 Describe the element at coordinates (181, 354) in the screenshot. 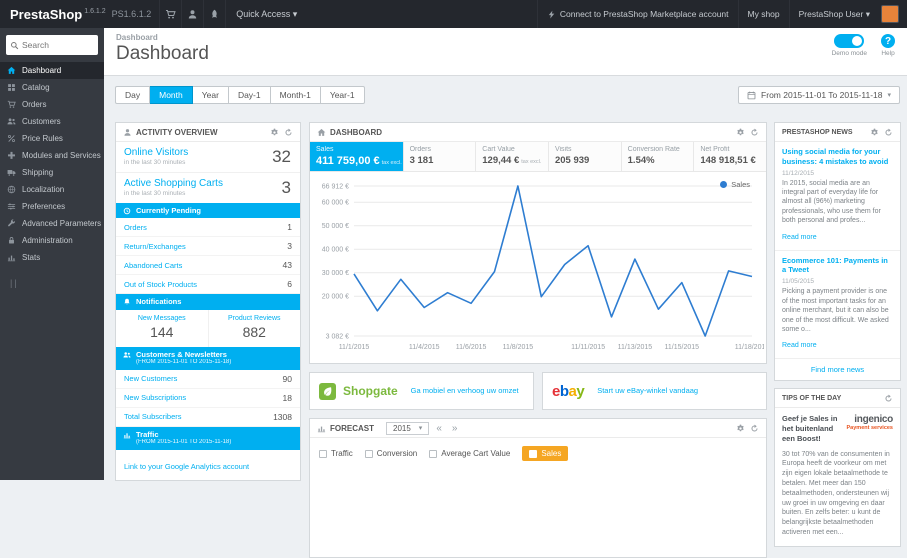

I see `customers-title: Customers & Newsletters` at that location.